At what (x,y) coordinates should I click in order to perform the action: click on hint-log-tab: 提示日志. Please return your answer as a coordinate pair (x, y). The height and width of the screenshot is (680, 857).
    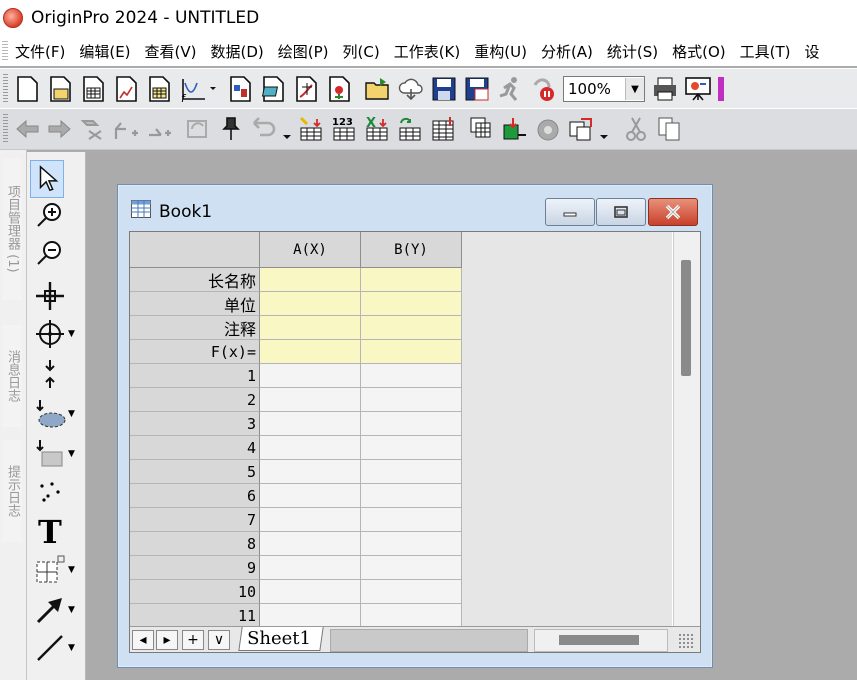
    Looking at the image, I should click on (12, 491).